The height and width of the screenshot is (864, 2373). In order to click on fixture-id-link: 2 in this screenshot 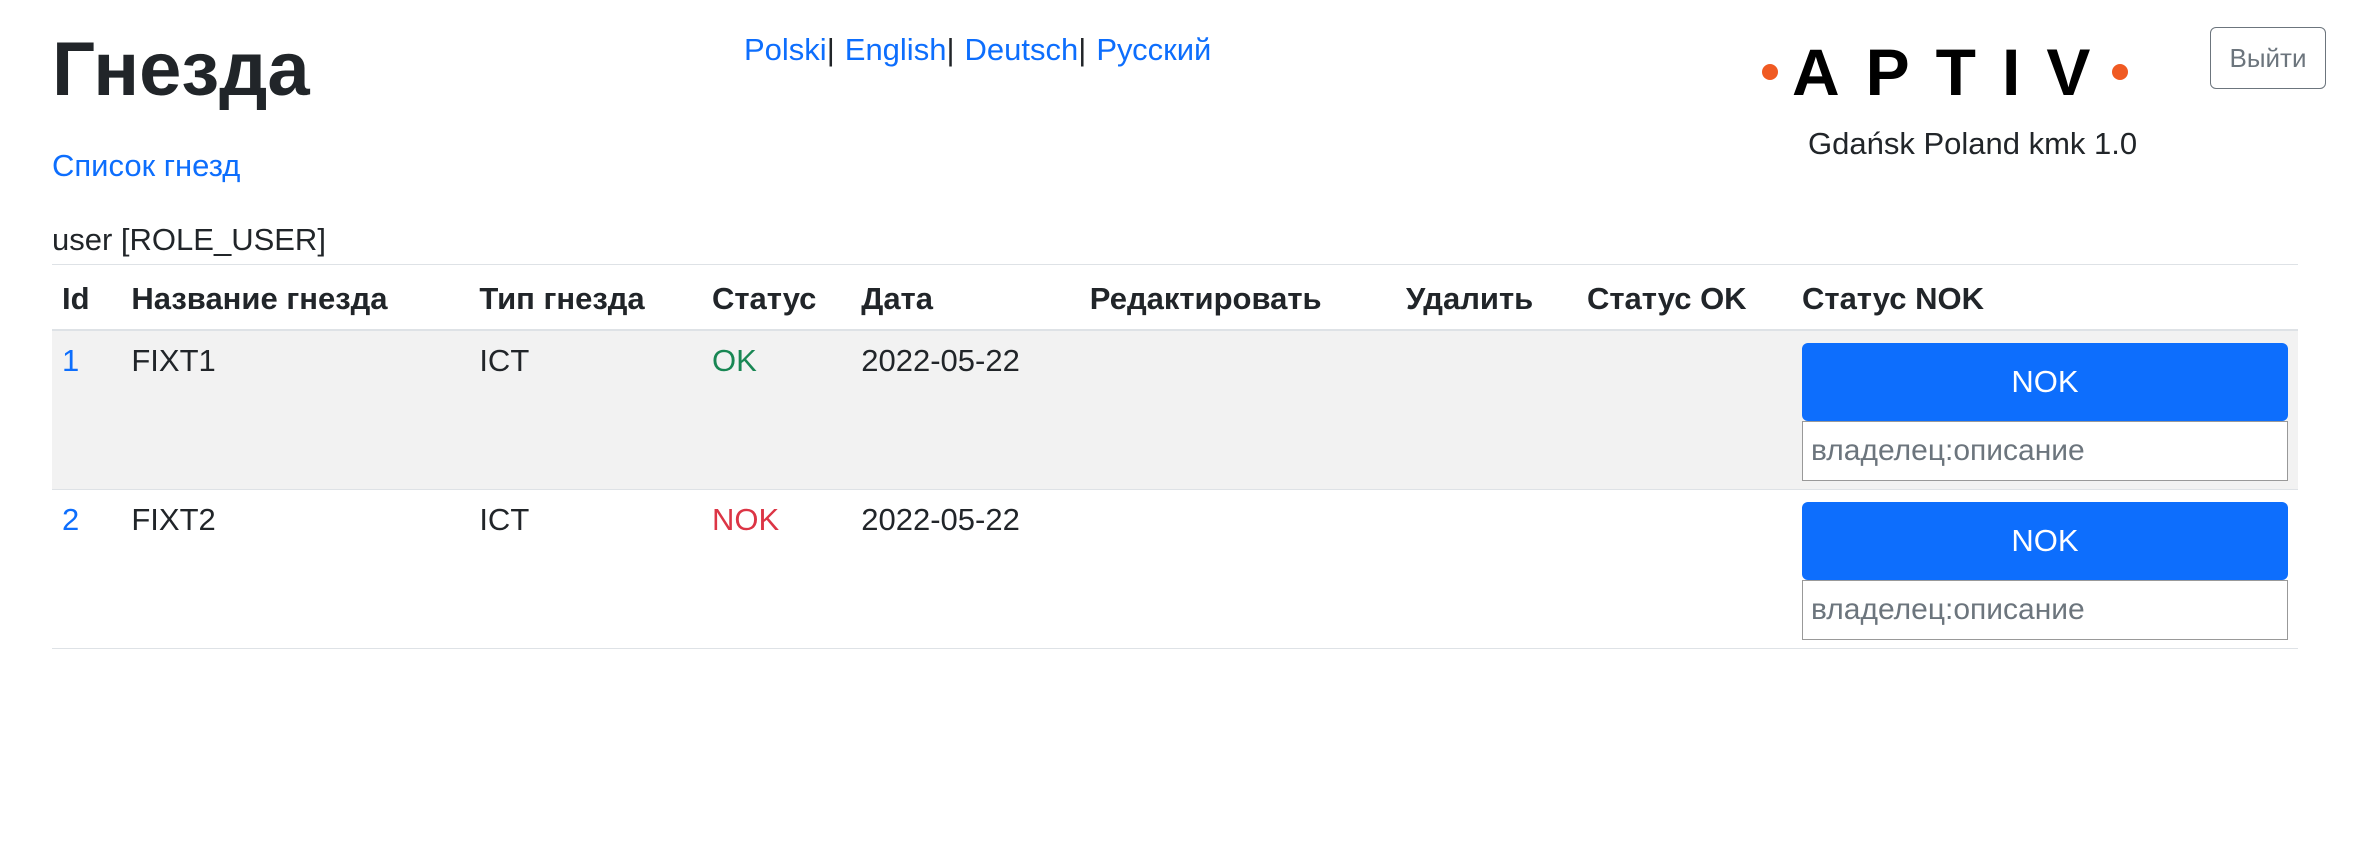, I will do `click(70, 519)`.